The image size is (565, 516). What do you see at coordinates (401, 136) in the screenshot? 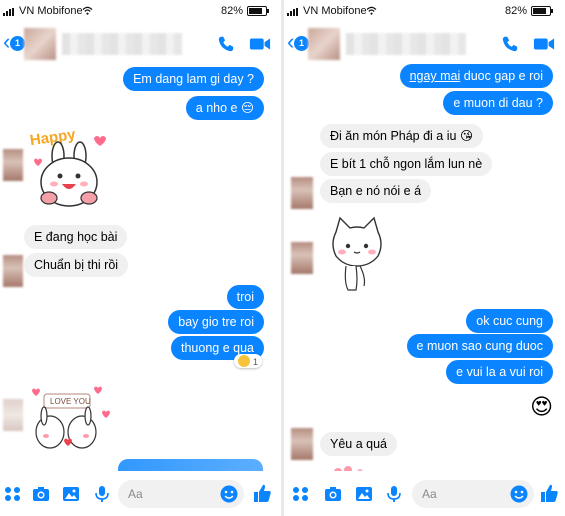
I see `message-bubble-in: Đi ăn món Pháp đi a iu 😘` at bounding box center [401, 136].